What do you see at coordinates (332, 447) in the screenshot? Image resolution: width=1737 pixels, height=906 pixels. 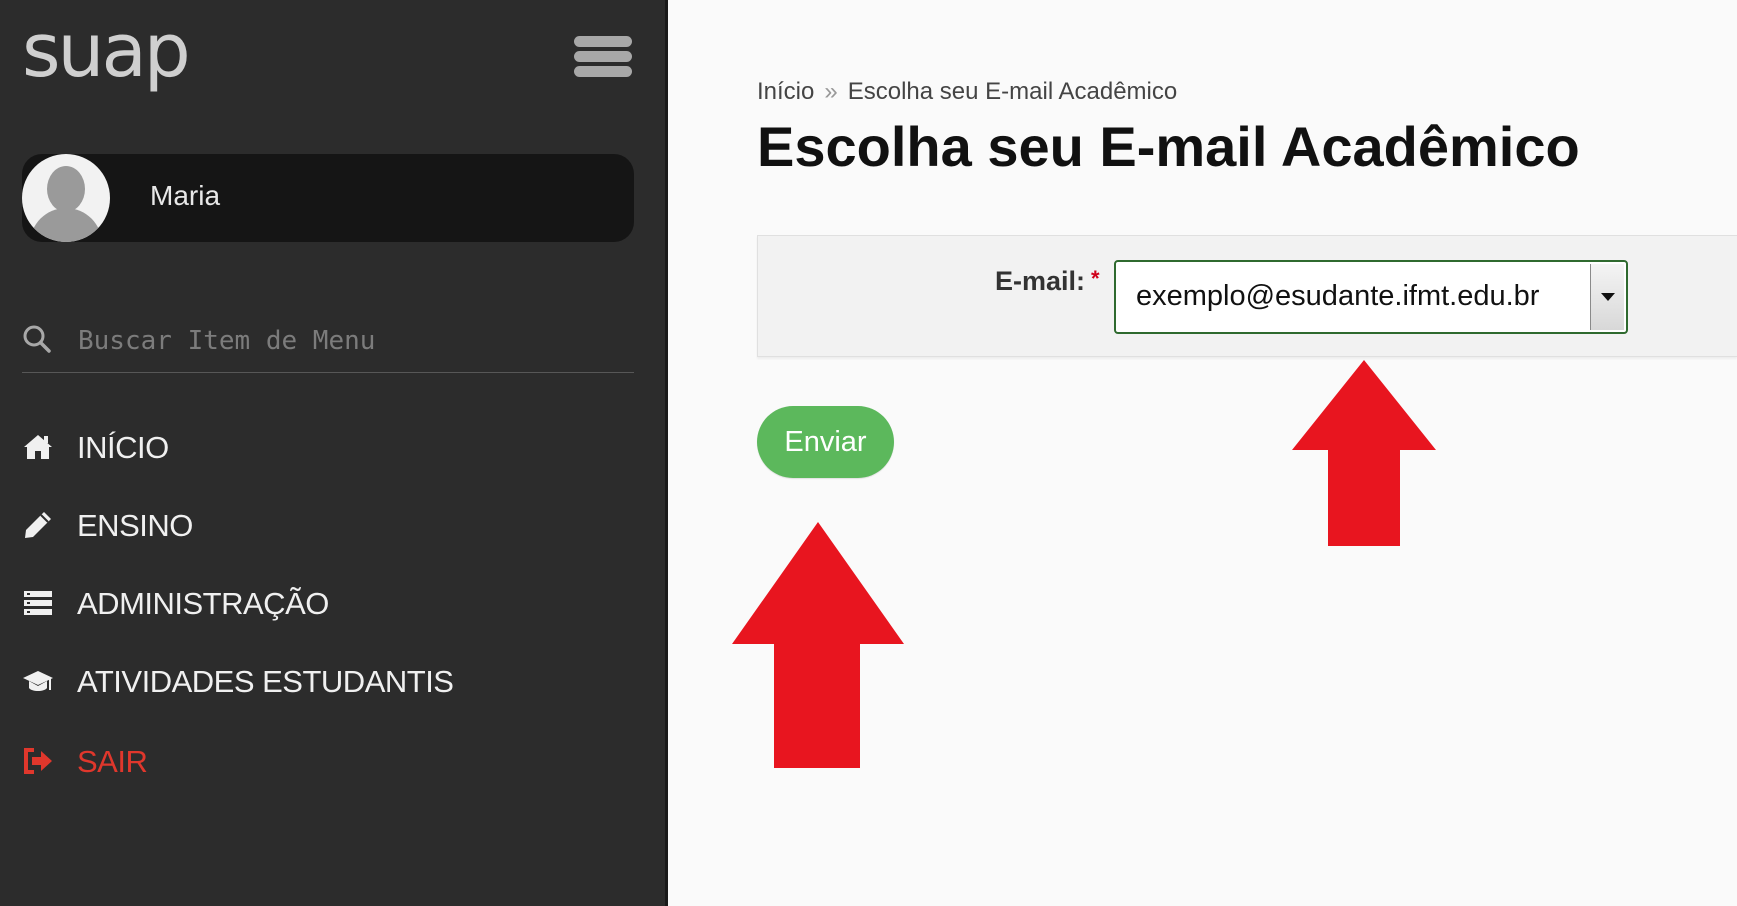 I see `sidebar-item-inicio: INÍCIO` at bounding box center [332, 447].